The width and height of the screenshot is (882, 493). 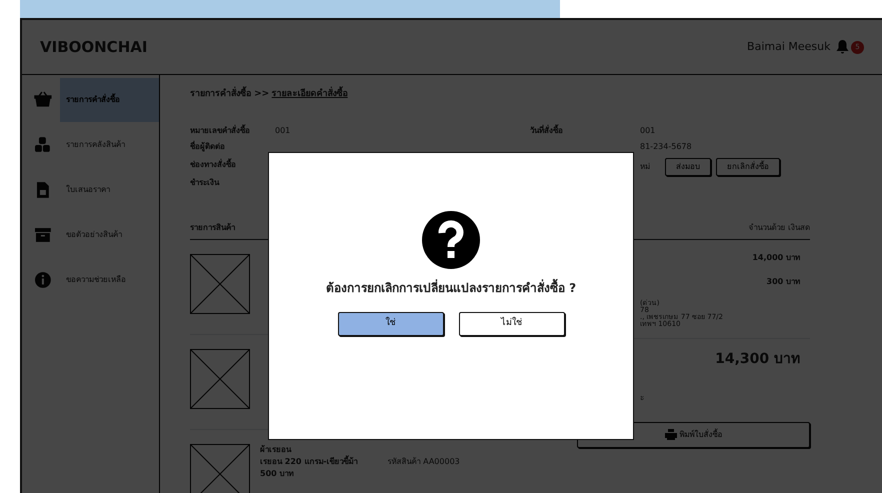 What do you see at coordinates (205, 182) in the screenshot?
I see `field-label: ชำระเงิน` at bounding box center [205, 182].